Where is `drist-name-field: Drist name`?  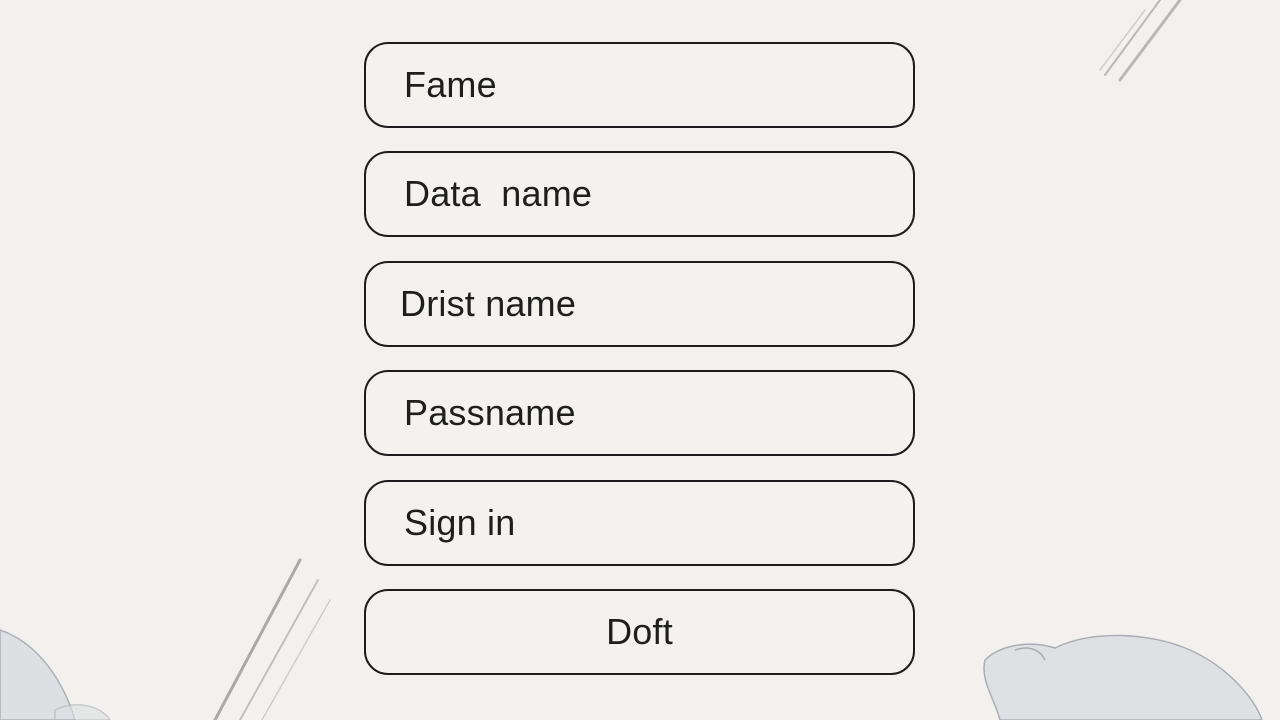
drist-name-field: Drist name is located at coordinates (639, 304).